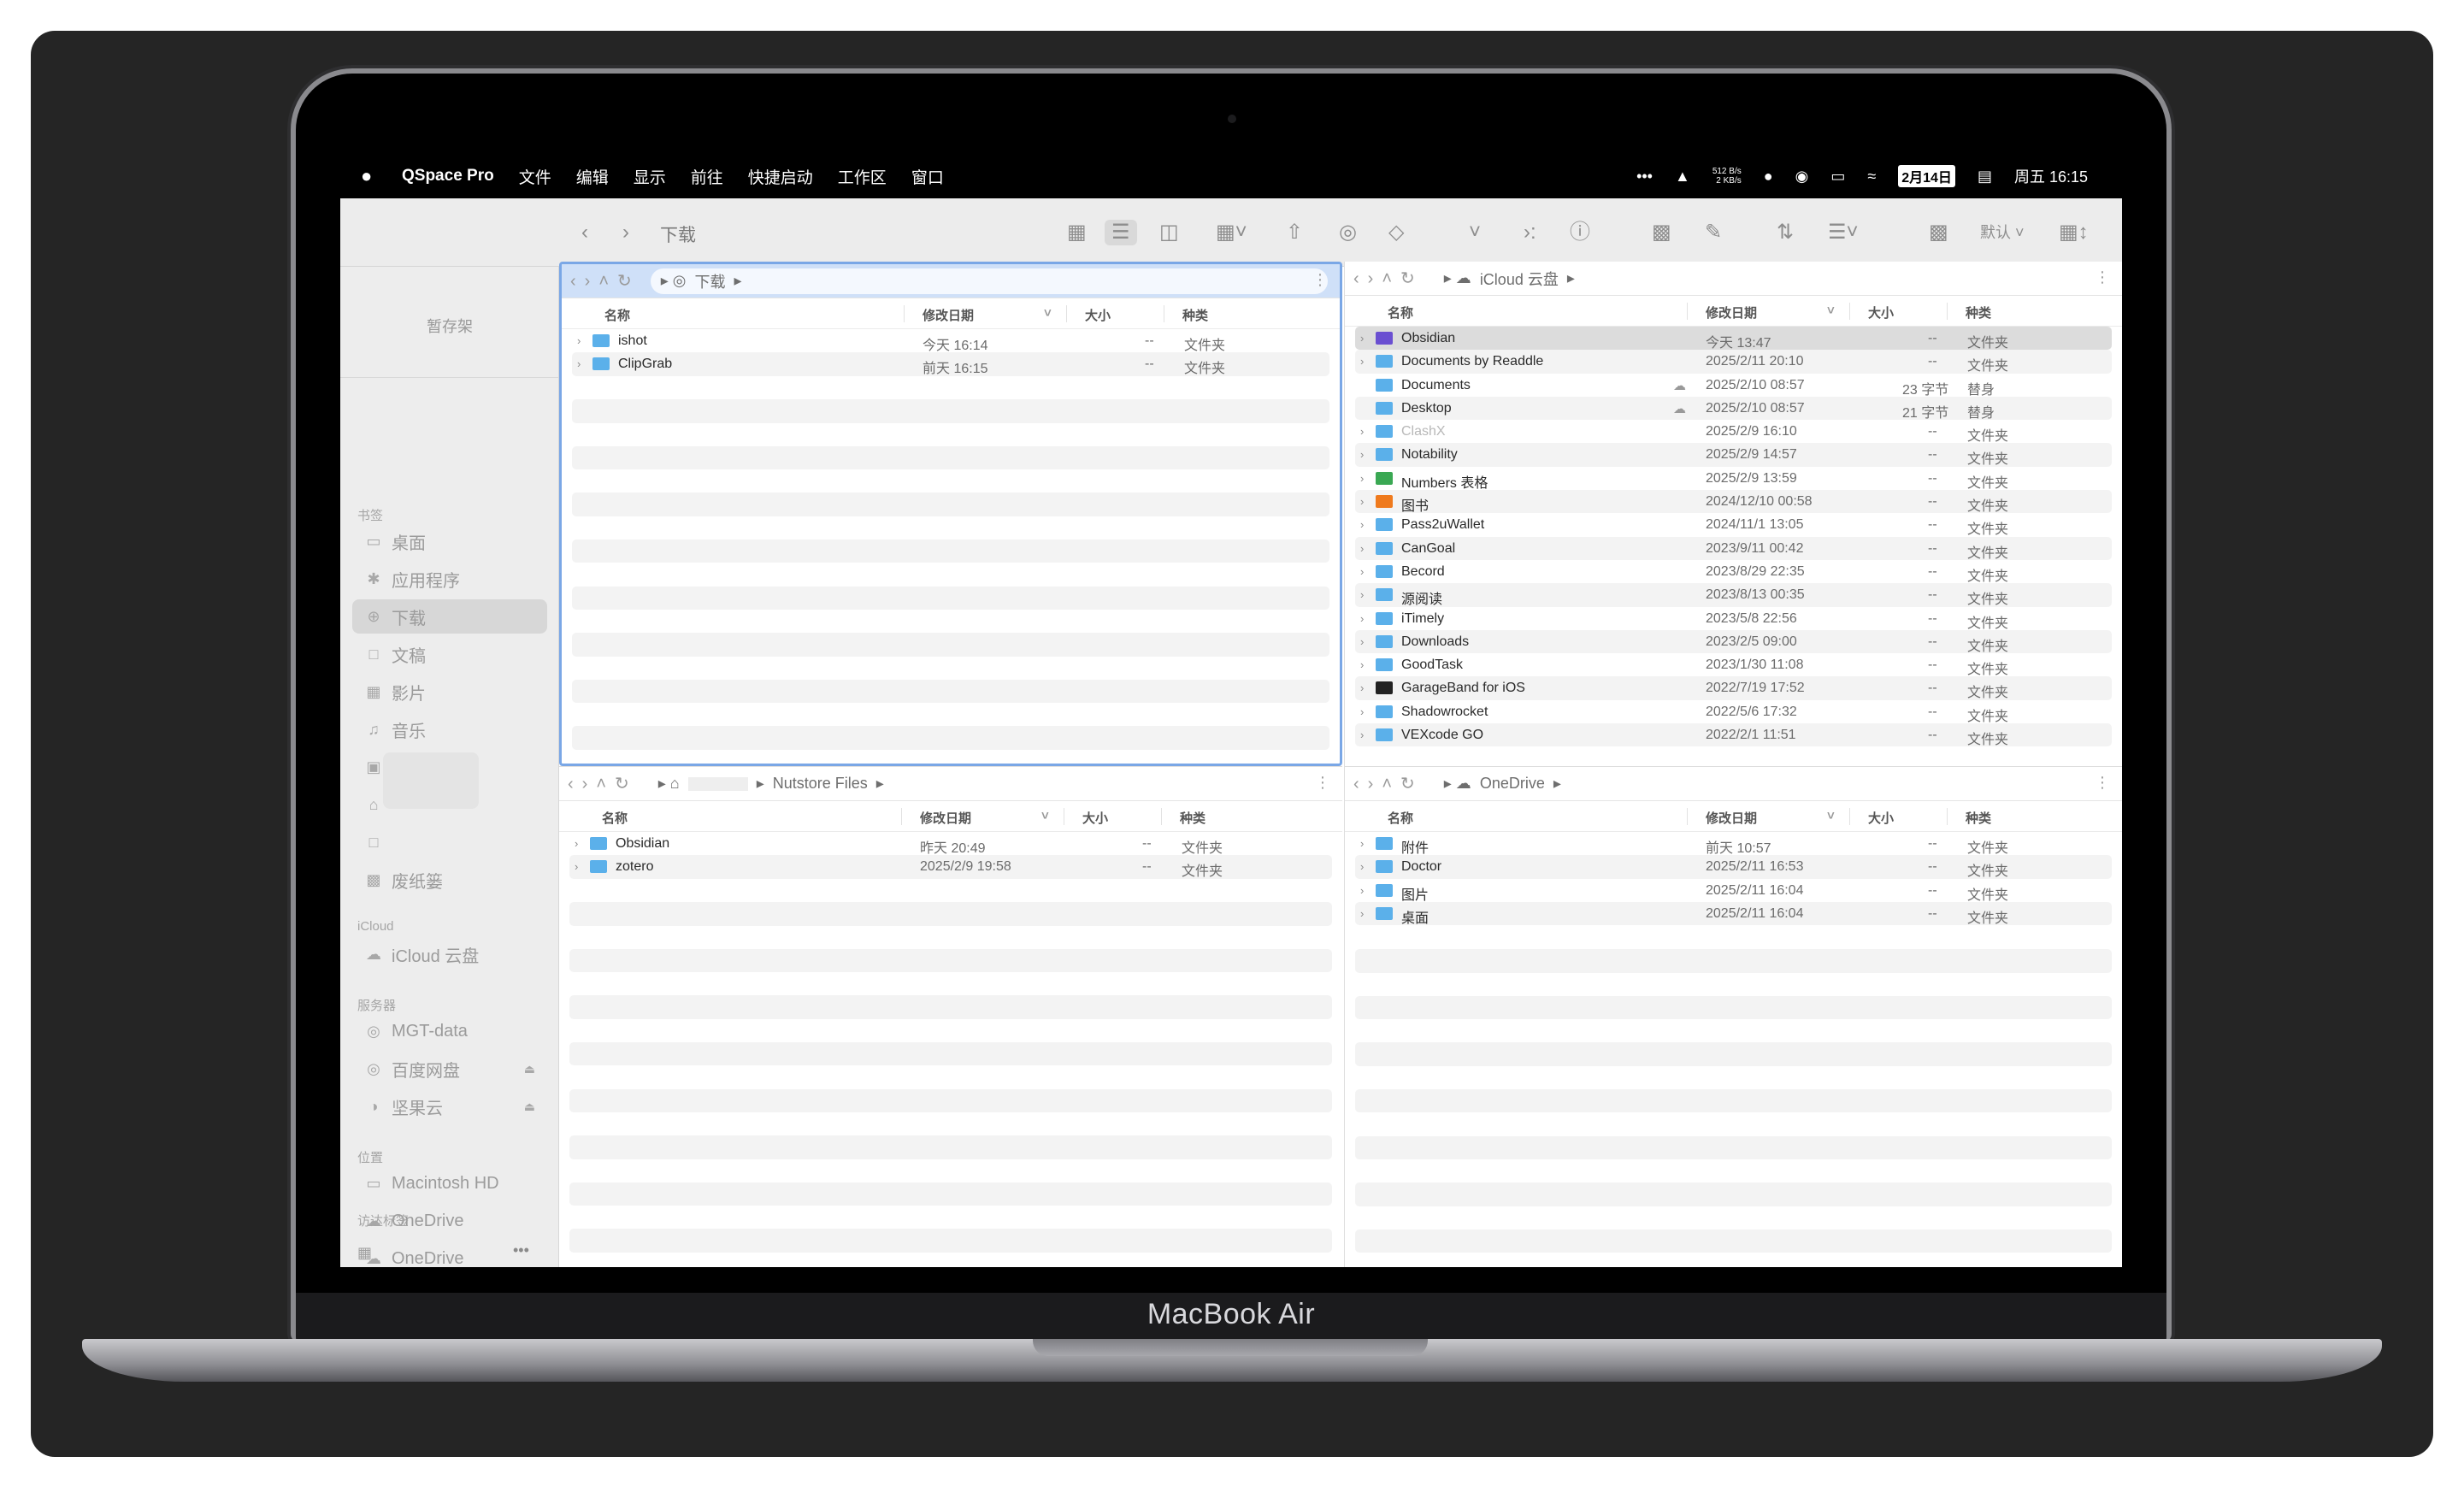 This screenshot has width=2464, height=1486. Describe the element at coordinates (1733, 688) in the screenshot. I see `table-row: › GarageBand for iOS 2022/7/19 17:52 -- 文件夹` at that location.